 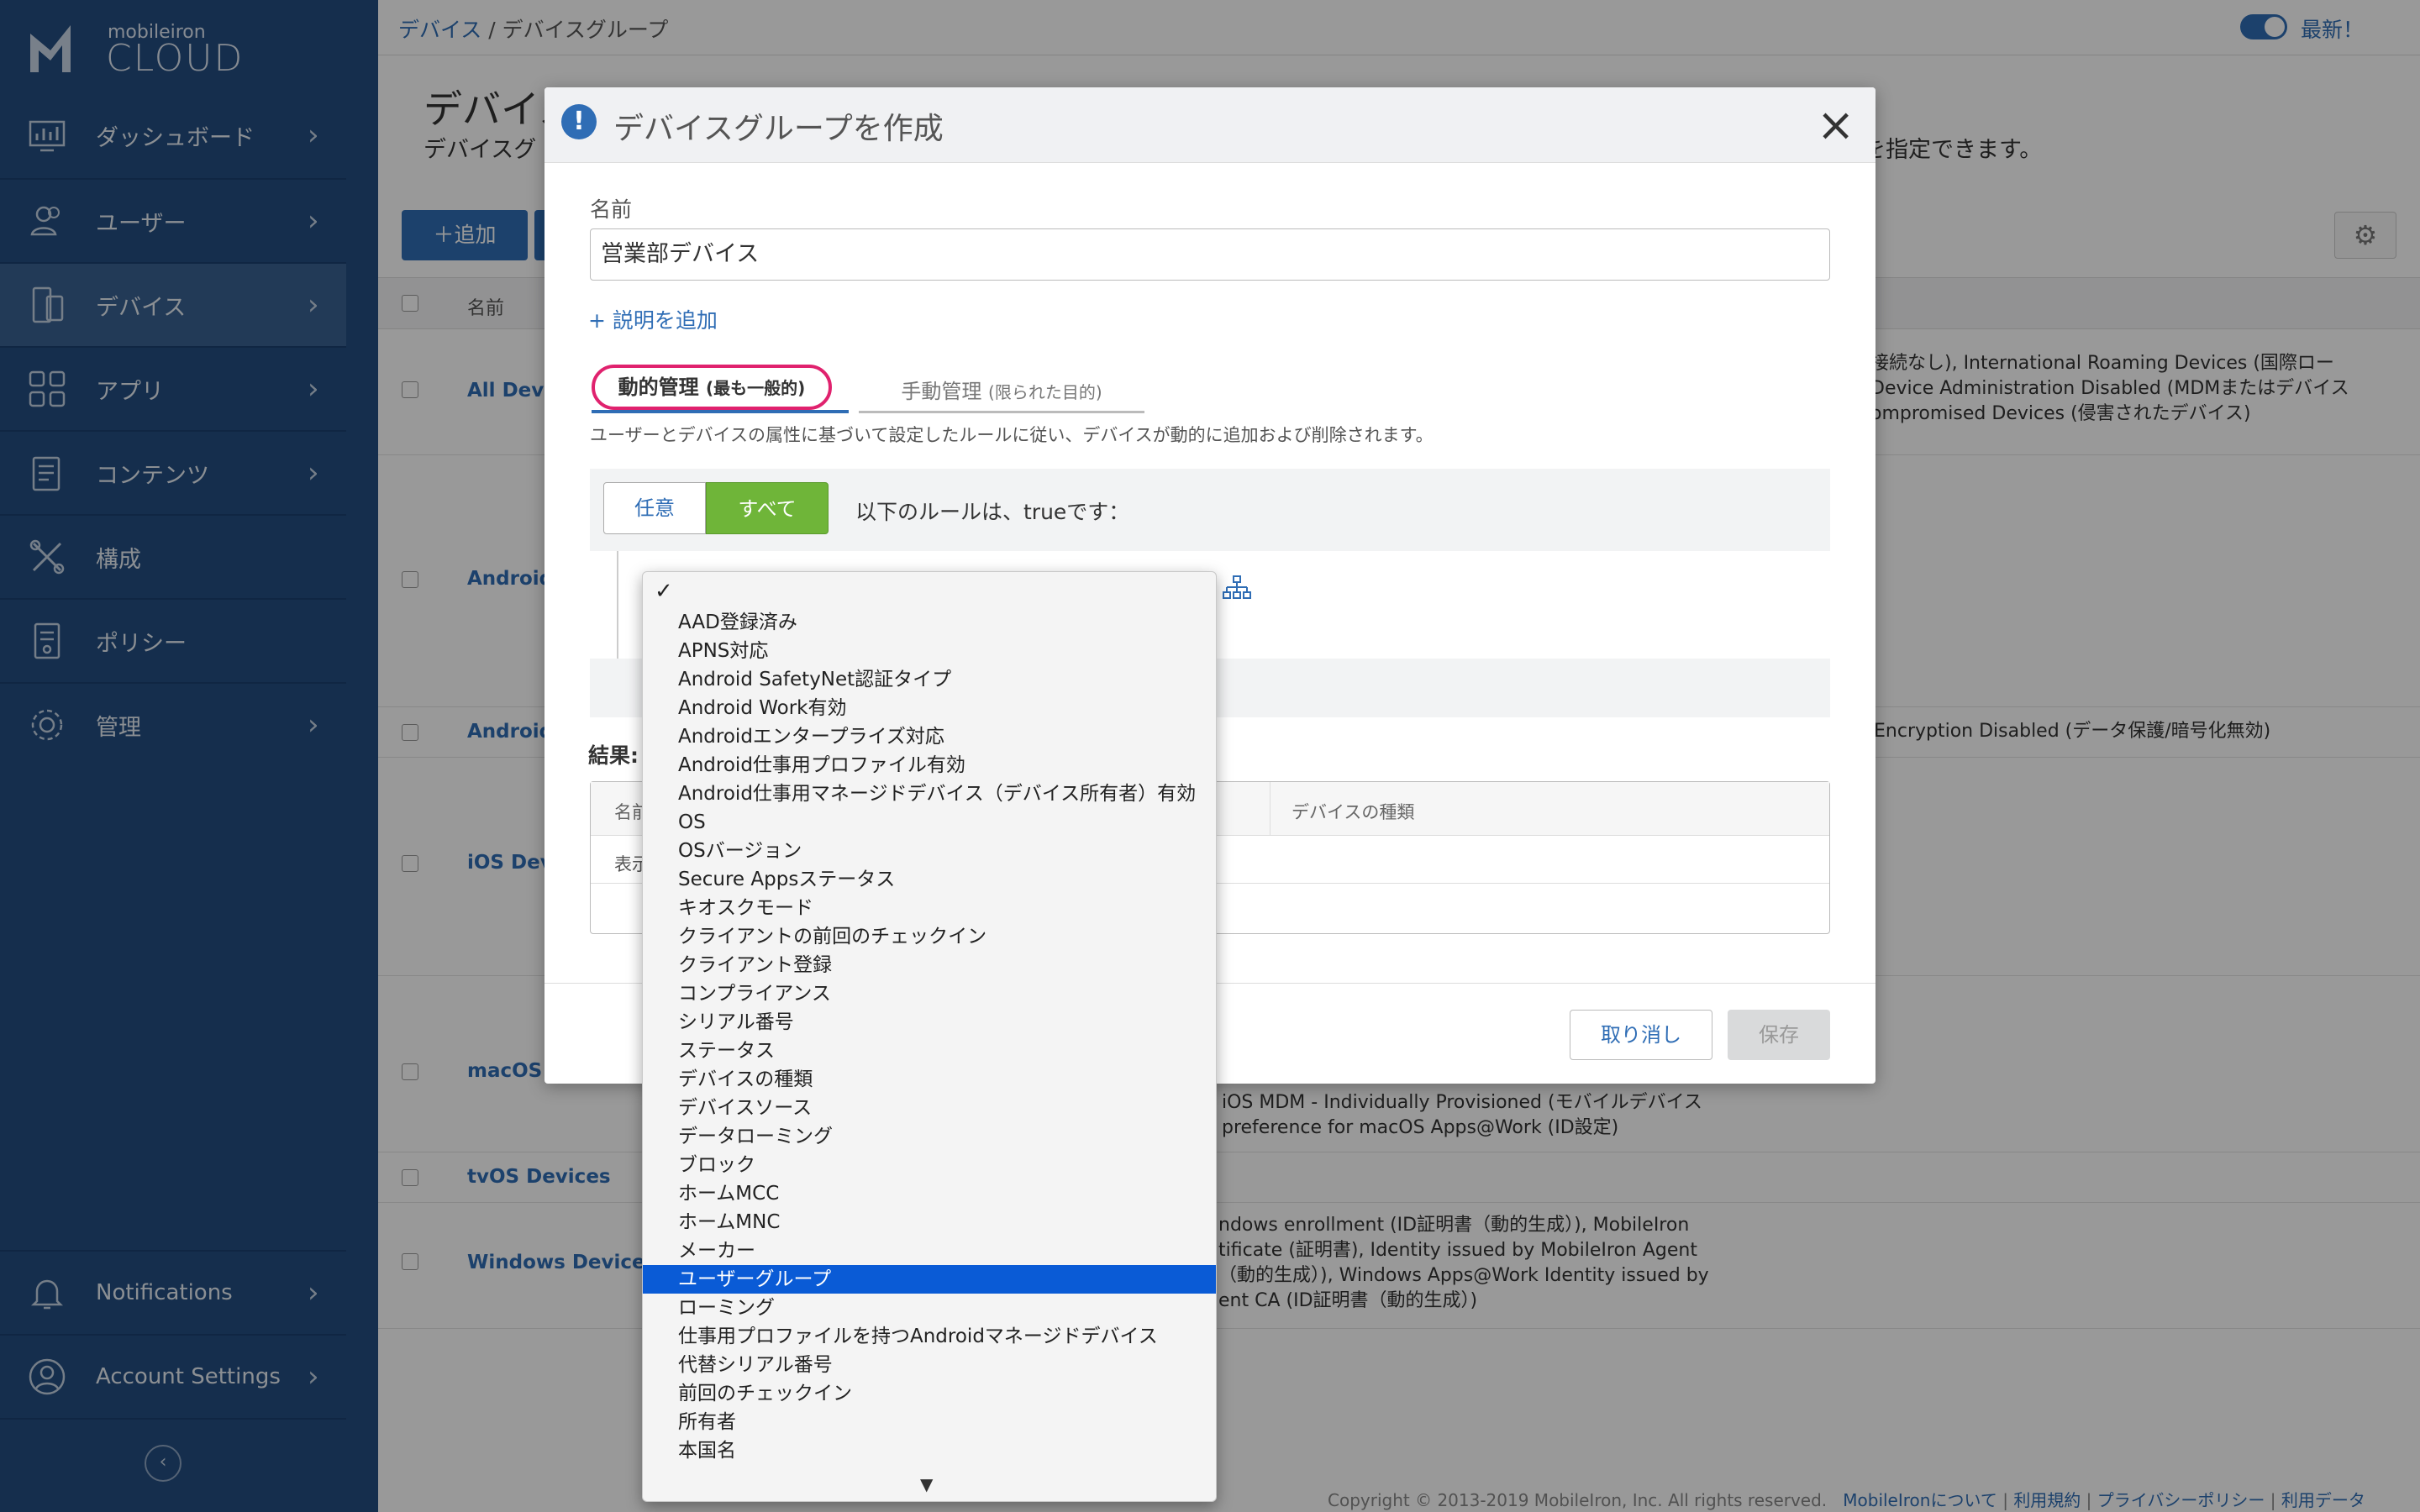 What do you see at coordinates (658, 387) in the screenshot?
I see `tab-label: 動的管理` at bounding box center [658, 387].